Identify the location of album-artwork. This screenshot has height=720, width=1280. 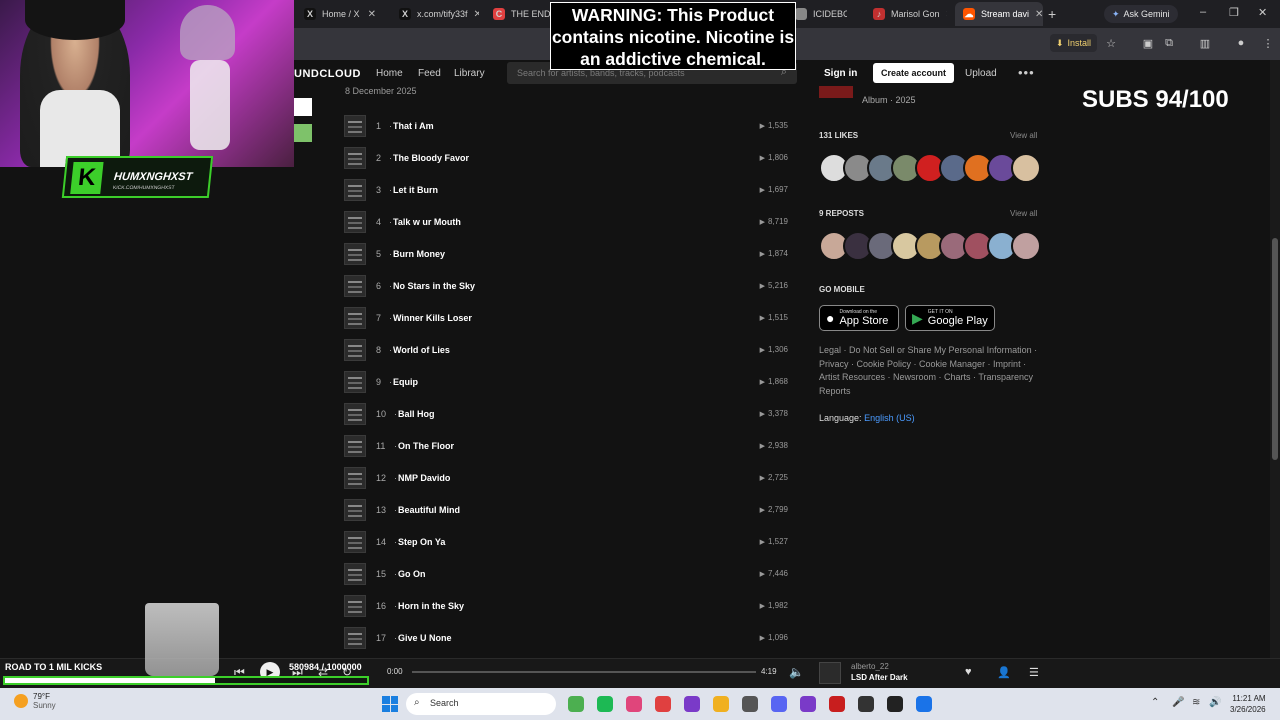
(836, 92).